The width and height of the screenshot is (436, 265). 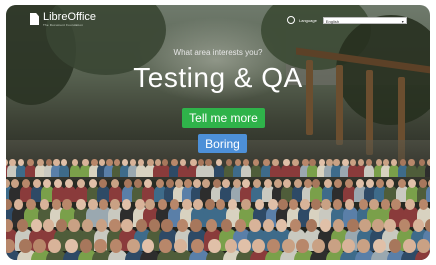 What do you see at coordinates (223, 118) in the screenshot?
I see `tell-me-more-button: Tell me more` at bounding box center [223, 118].